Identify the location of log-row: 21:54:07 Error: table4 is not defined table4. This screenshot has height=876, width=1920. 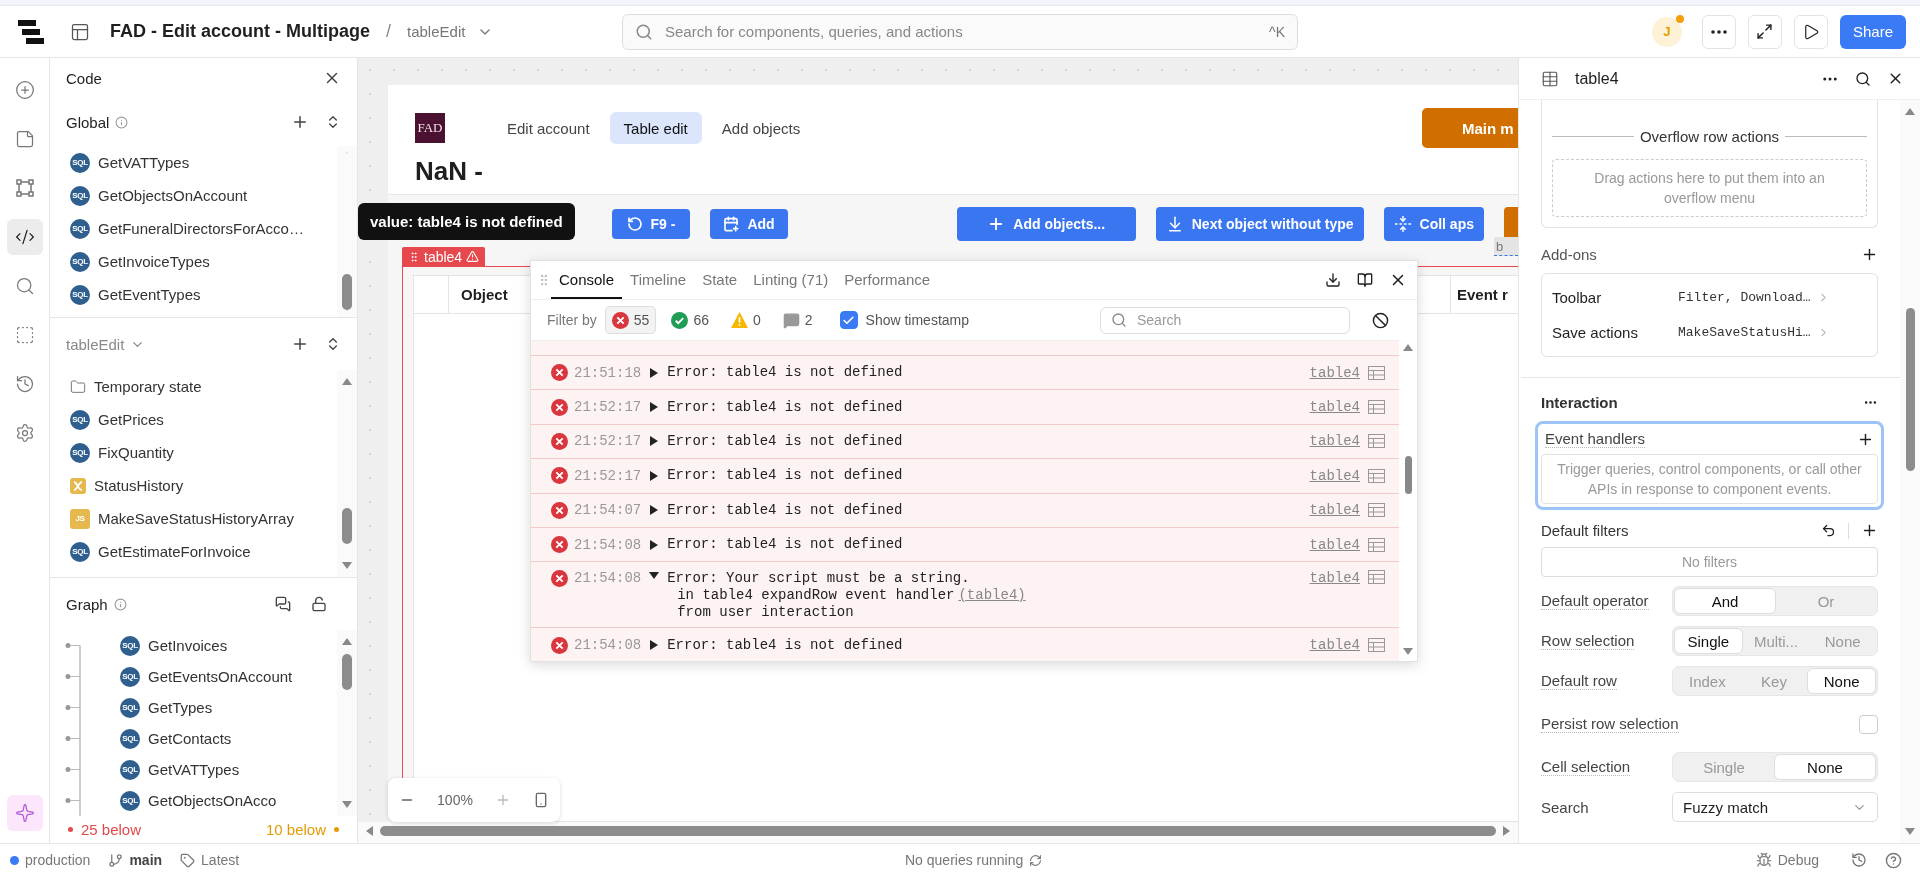
(965, 510).